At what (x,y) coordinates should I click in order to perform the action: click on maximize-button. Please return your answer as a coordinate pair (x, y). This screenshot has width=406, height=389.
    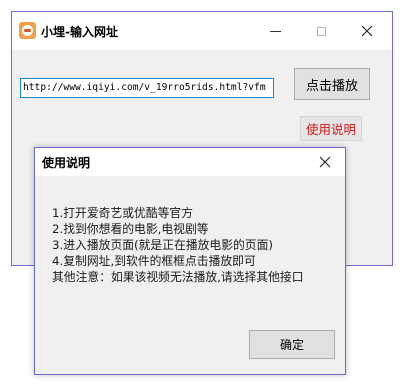
    Looking at the image, I should click on (321, 31).